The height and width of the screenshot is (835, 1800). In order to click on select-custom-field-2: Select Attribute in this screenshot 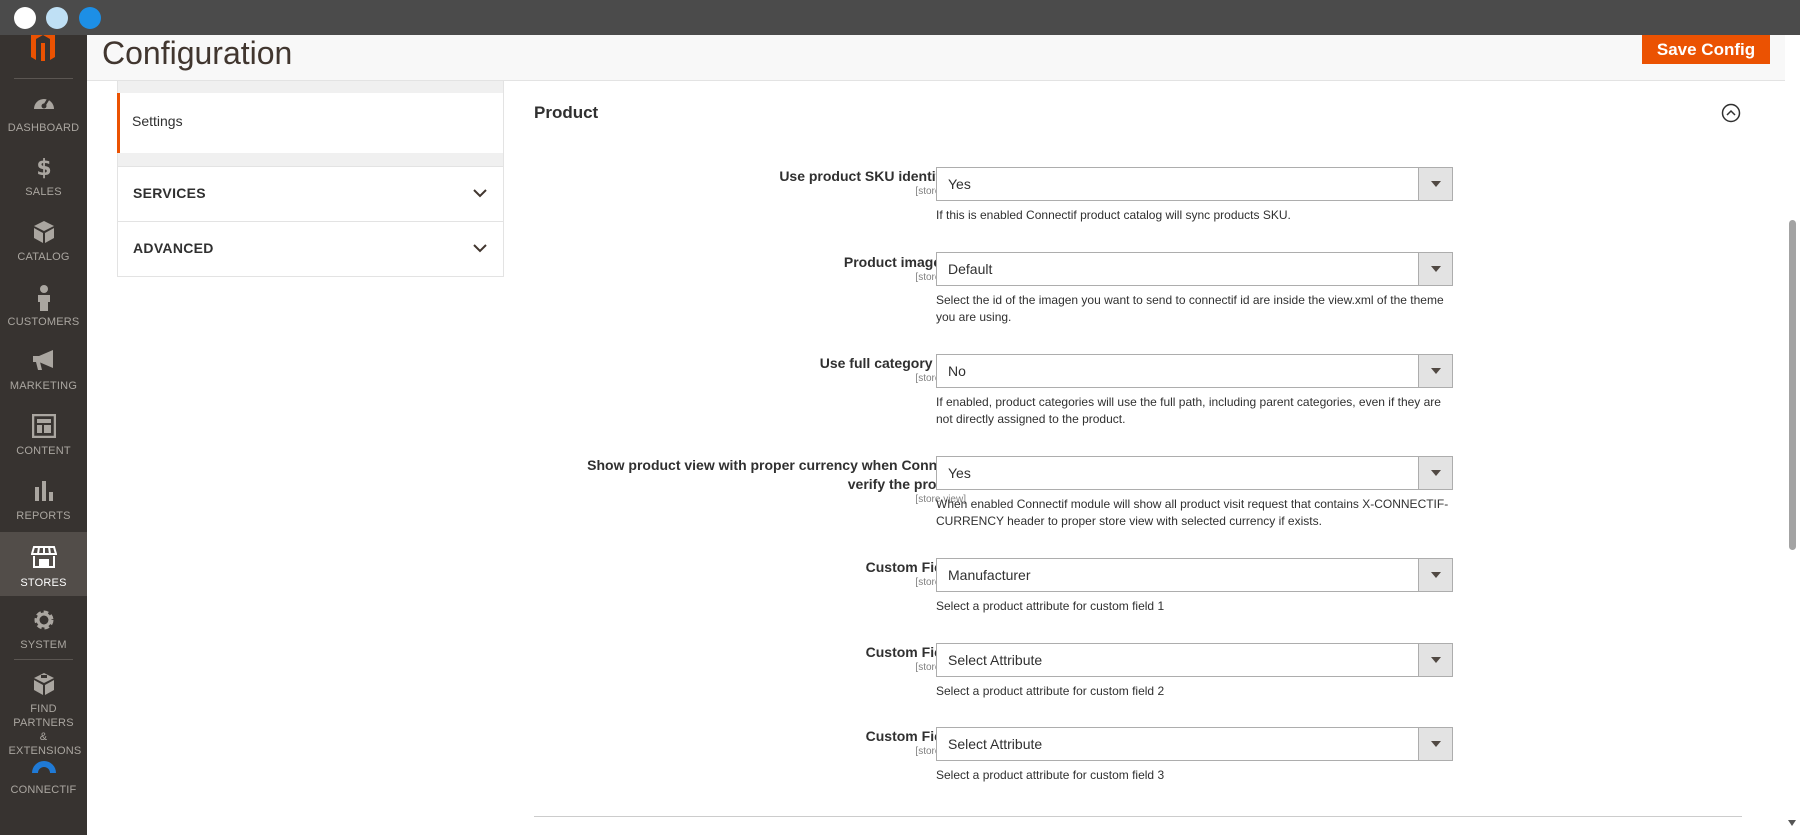, I will do `click(1194, 660)`.